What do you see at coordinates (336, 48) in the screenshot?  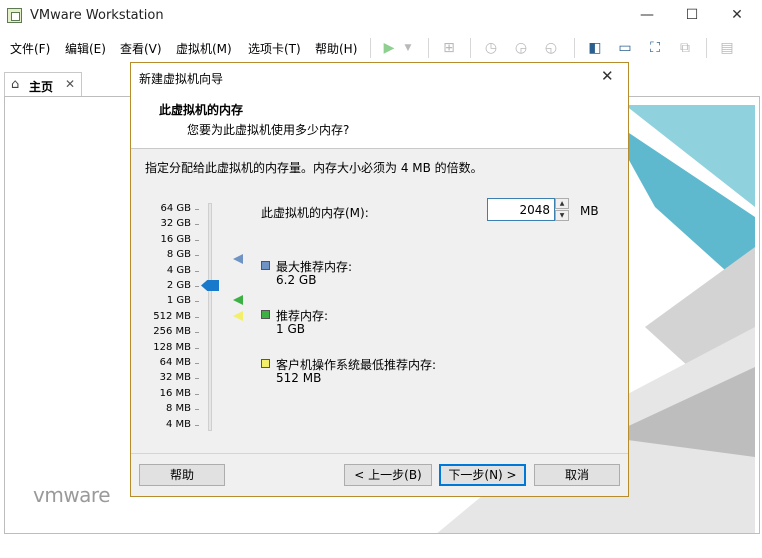 I see `menu-help: 帮助(H)` at bounding box center [336, 48].